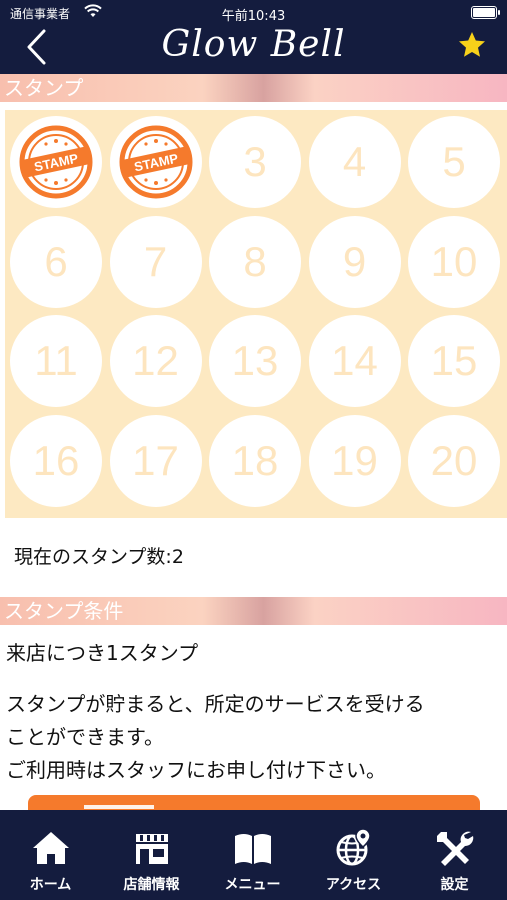 This screenshot has height=900, width=507. Describe the element at coordinates (253, 44) in the screenshot. I see `app-title: Glow Bell` at that location.